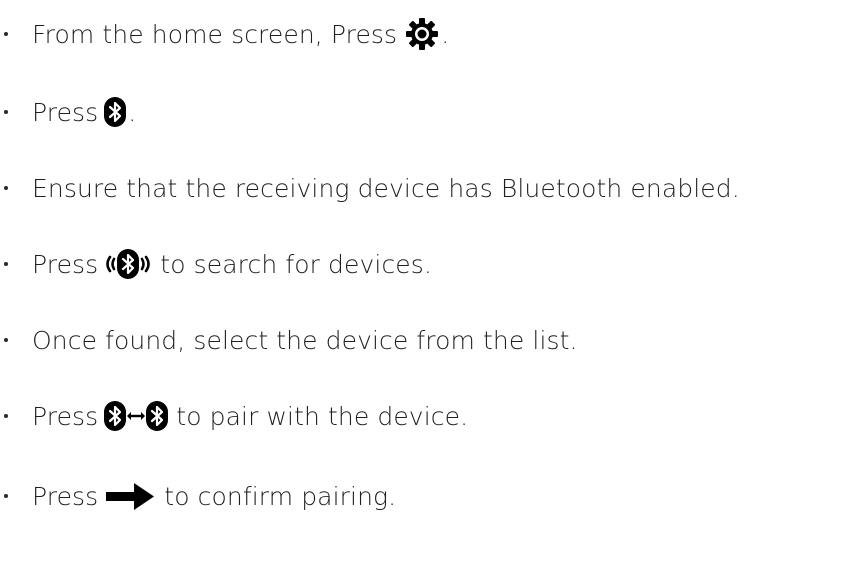 The image size is (862, 573). I want to click on step-search-devices: Press to search for devices., so click(431, 264).